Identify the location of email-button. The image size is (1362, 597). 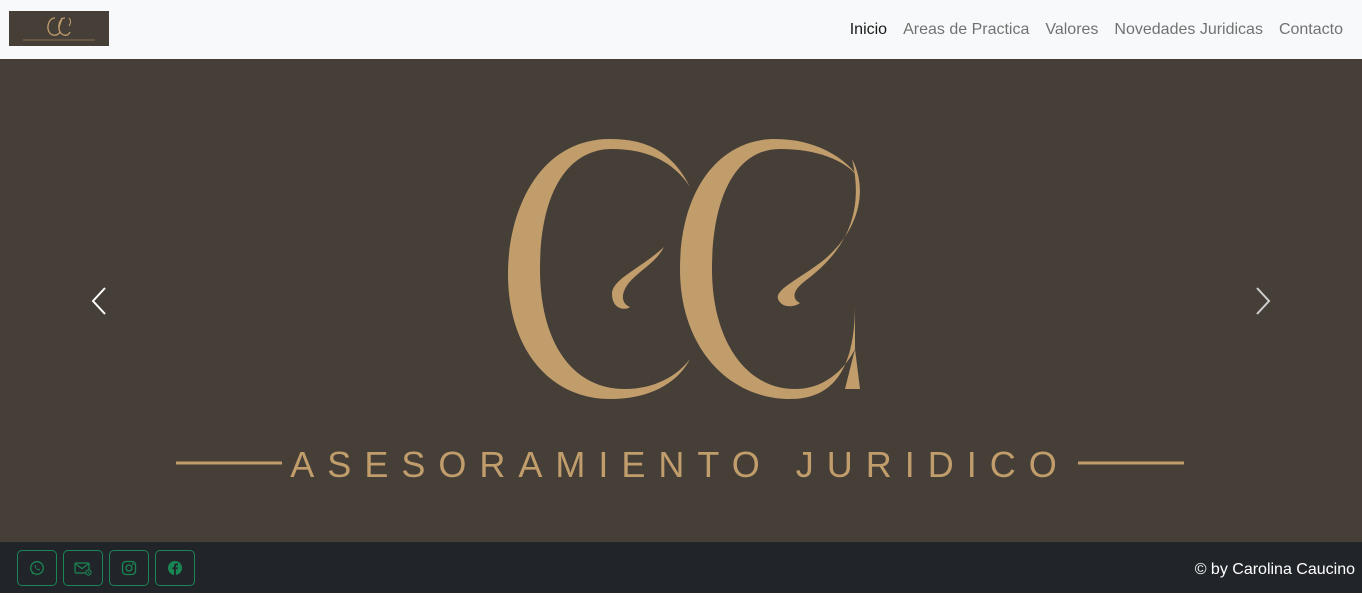
(83, 568).